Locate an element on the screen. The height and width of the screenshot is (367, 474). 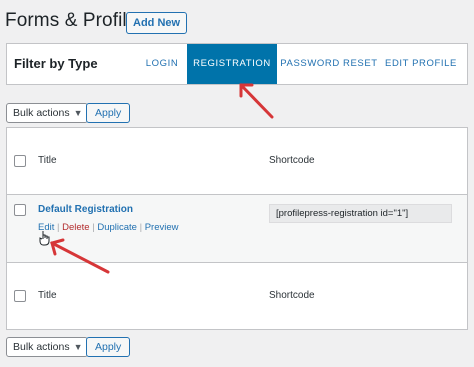
bulk-actions-label: Bulk actions is located at coordinates (41, 113).